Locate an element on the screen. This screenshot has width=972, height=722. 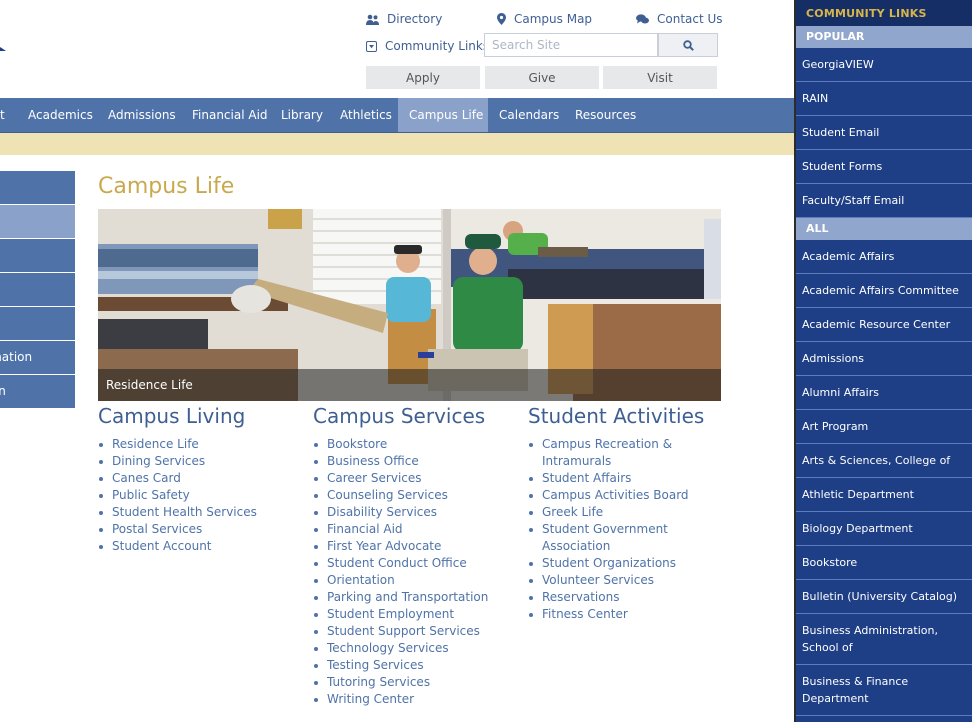
community-link: Bookstore is located at coordinates (884, 563).